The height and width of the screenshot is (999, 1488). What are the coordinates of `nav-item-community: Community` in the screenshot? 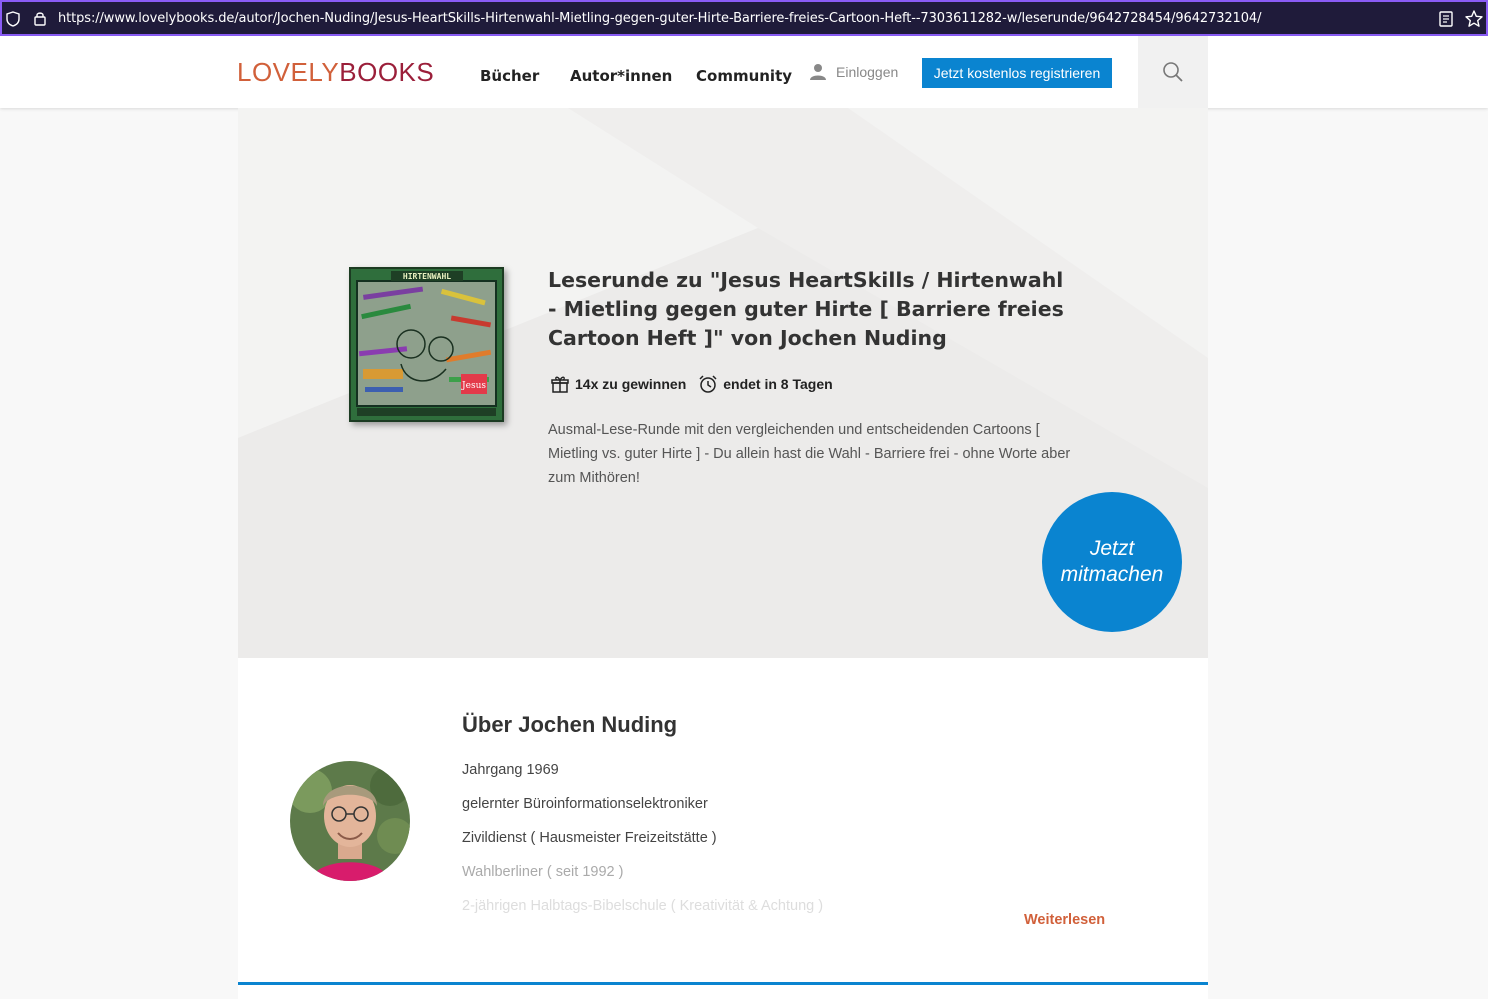 It's located at (744, 76).